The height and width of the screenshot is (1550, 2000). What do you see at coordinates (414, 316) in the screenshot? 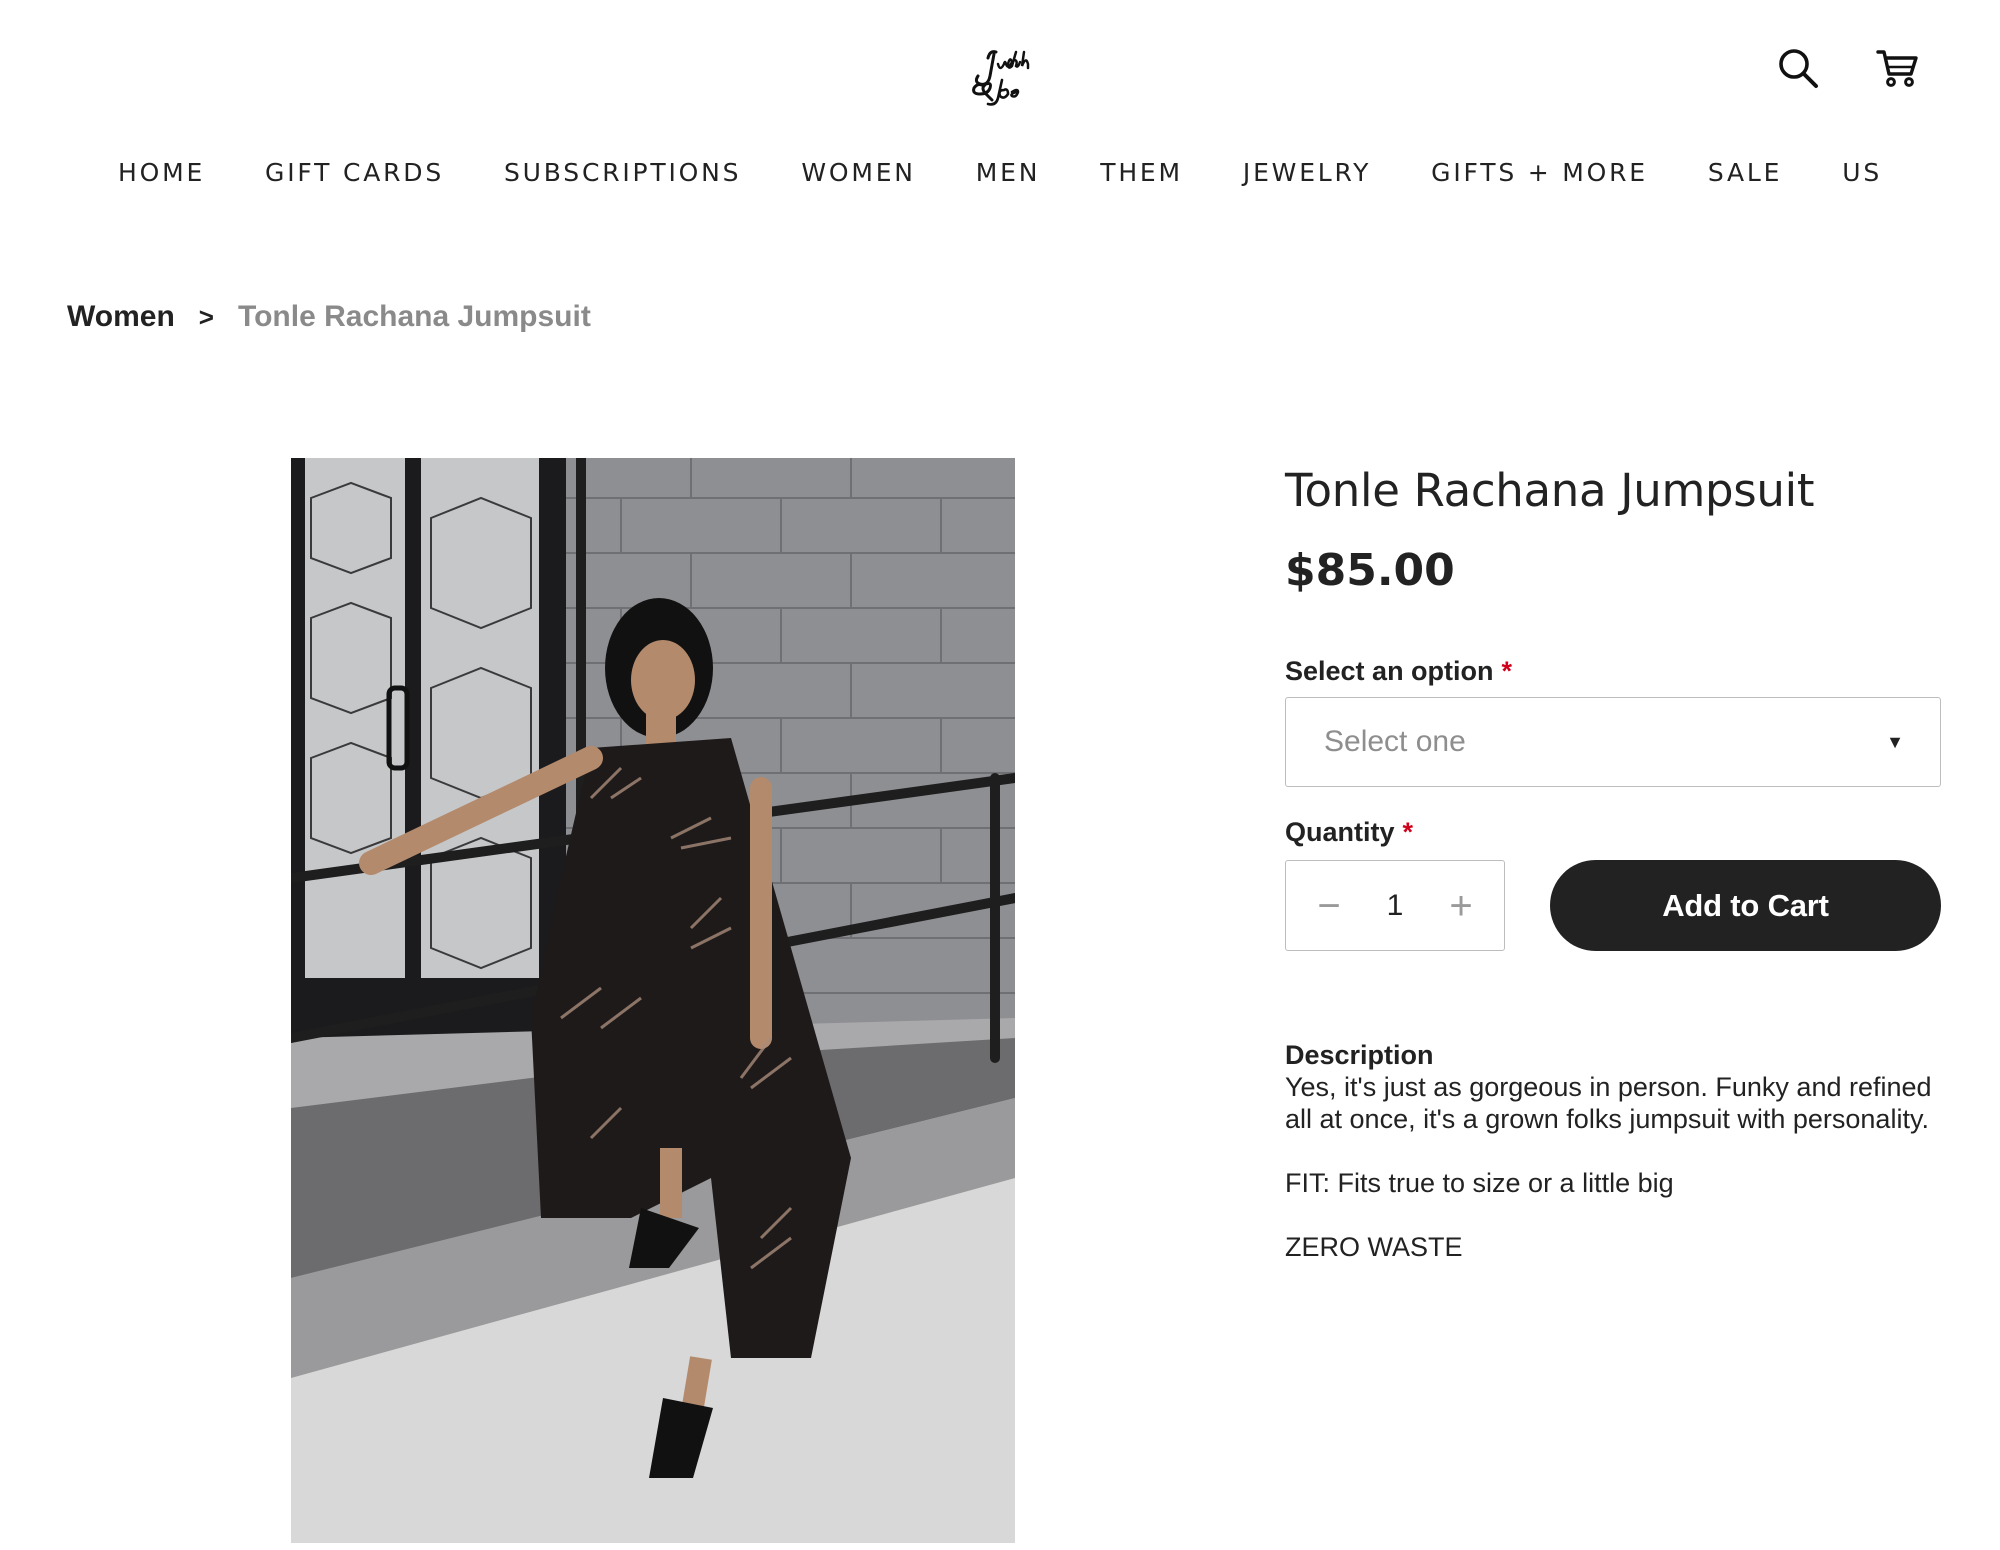
I see `breadcrumb-current: Tonle Rachana Jumpsuit` at bounding box center [414, 316].